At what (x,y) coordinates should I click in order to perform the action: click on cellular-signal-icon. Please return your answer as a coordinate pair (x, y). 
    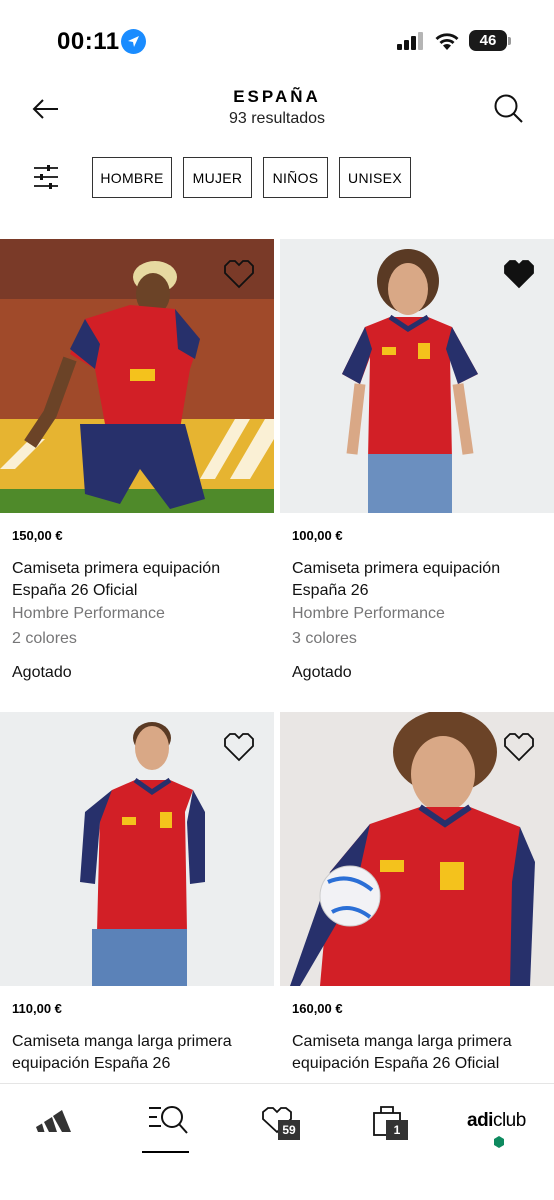
    Looking at the image, I should click on (410, 41).